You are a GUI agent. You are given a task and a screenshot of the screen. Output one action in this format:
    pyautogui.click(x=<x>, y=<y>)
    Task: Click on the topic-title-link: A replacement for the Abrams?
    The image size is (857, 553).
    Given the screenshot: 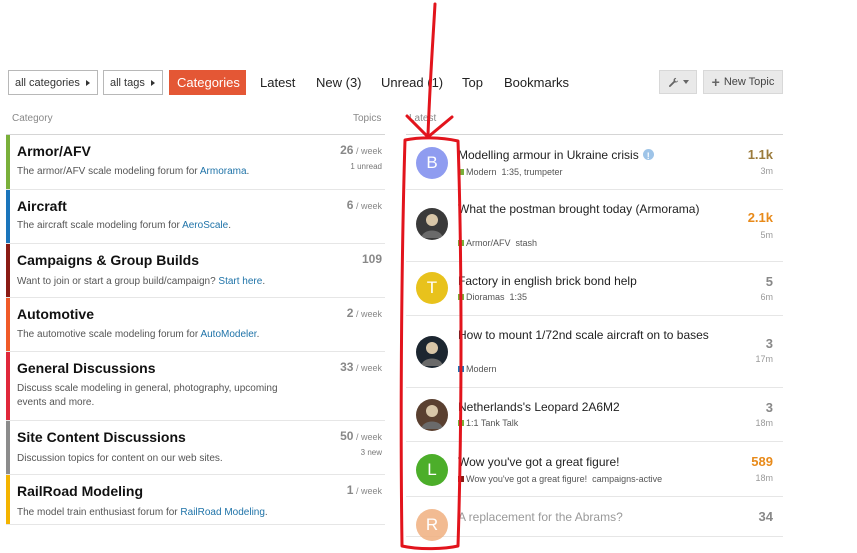 What is the action you would take?
    pyautogui.click(x=540, y=517)
    